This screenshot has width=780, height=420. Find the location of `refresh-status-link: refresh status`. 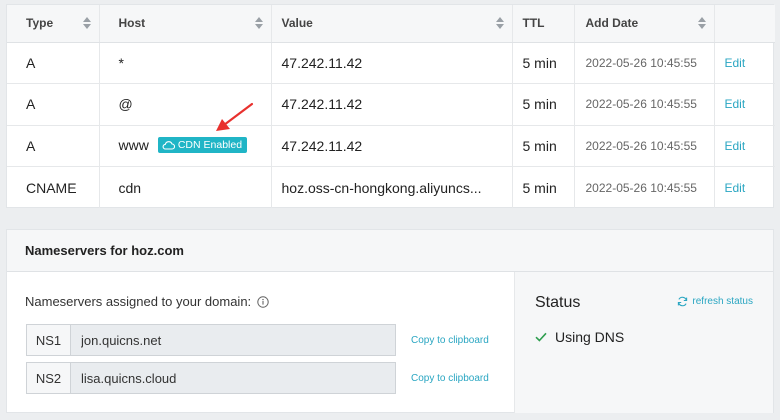

refresh-status-link: refresh status is located at coordinates (715, 301).